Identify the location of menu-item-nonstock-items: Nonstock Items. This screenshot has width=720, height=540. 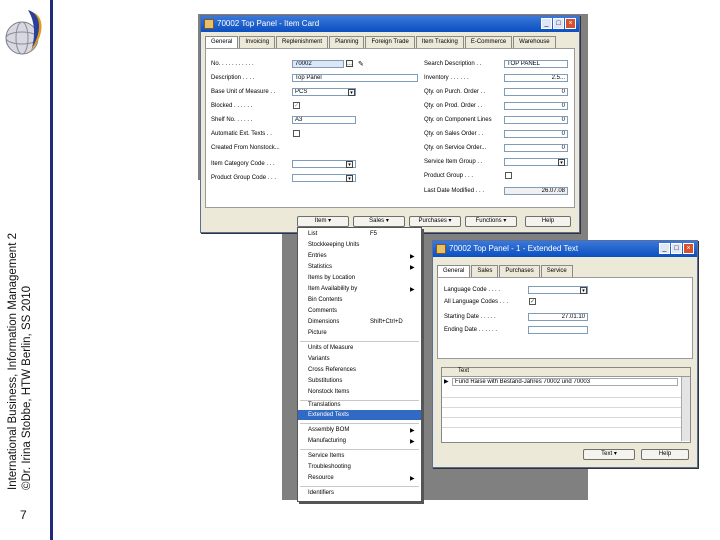
(328, 392).